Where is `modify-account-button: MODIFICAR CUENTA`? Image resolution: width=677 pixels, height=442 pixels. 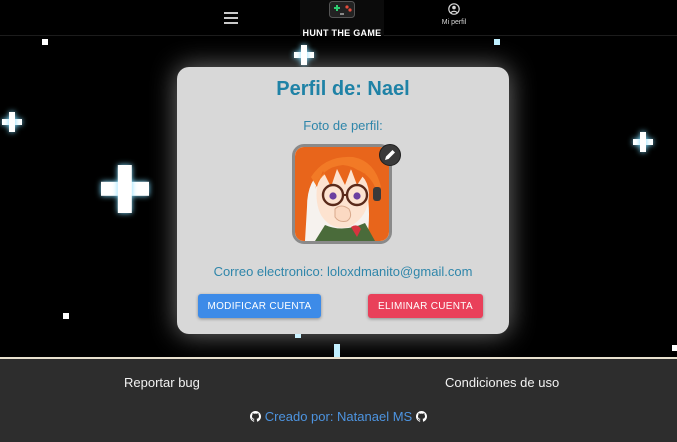 modify-account-button: MODIFICAR CUENTA is located at coordinates (259, 306).